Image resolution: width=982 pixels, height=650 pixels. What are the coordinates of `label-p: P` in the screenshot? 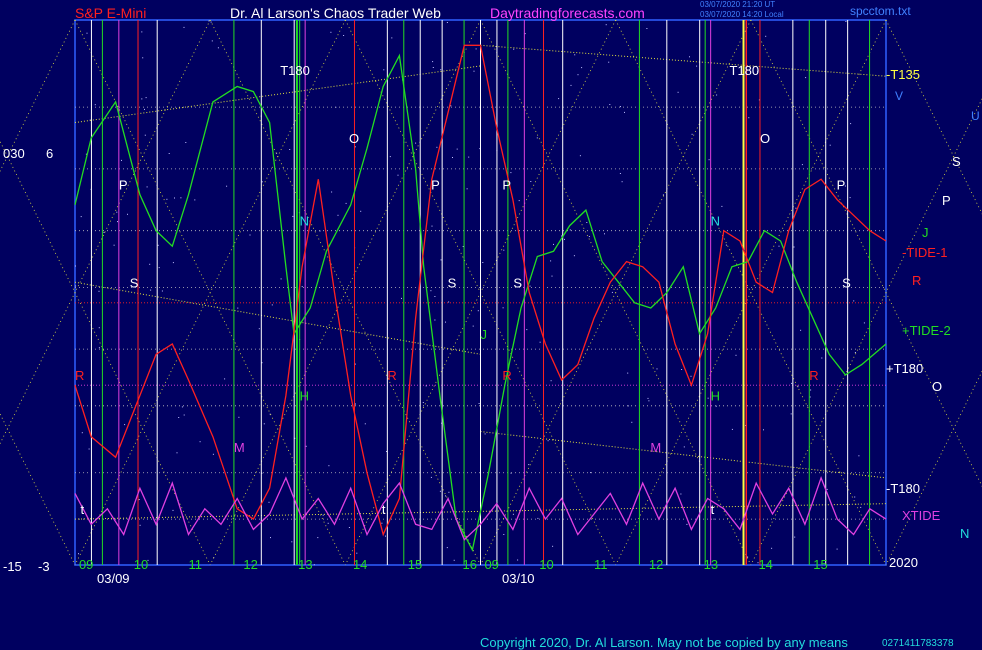 It's located at (946, 200).